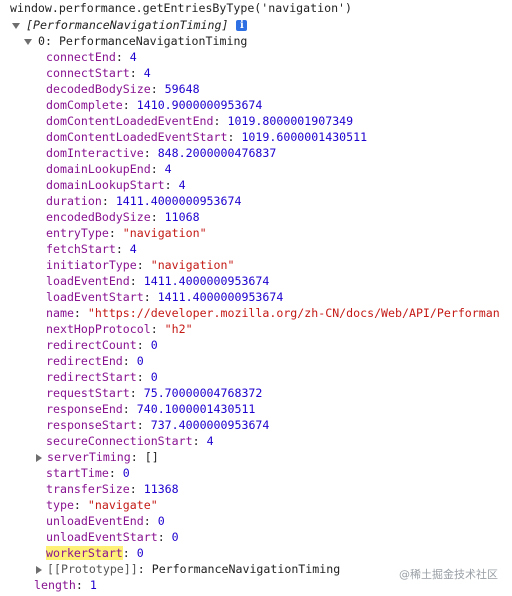 This screenshot has width=512, height=596. I want to click on property-key: requestStart, so click(88, 393).